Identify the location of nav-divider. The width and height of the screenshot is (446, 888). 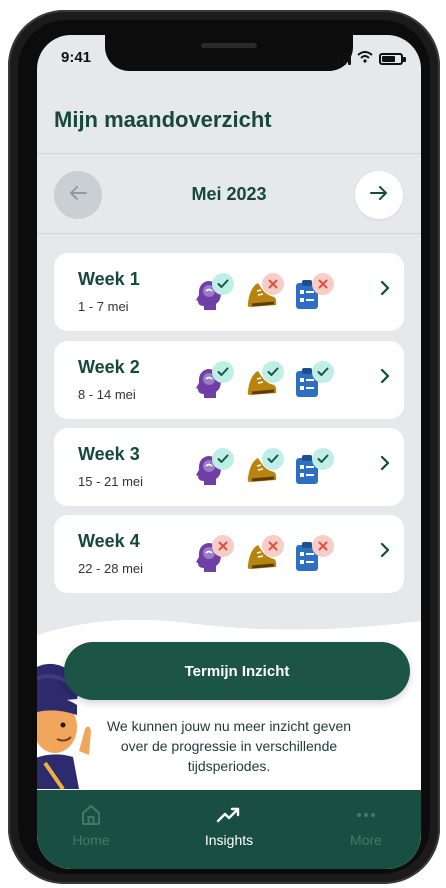
(229, 233).